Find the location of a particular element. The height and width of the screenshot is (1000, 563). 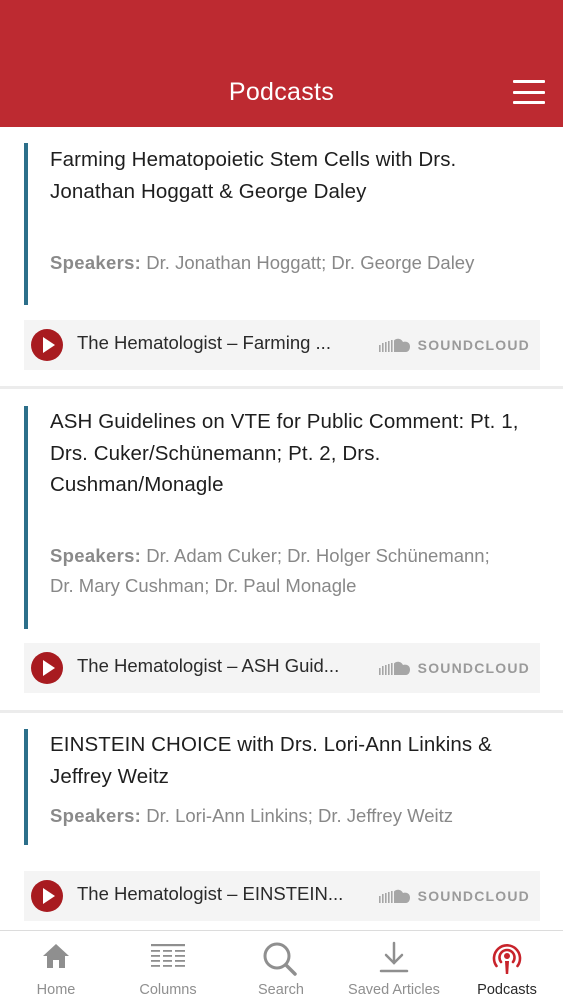

columns-icon is located at coordinates (168, 958).